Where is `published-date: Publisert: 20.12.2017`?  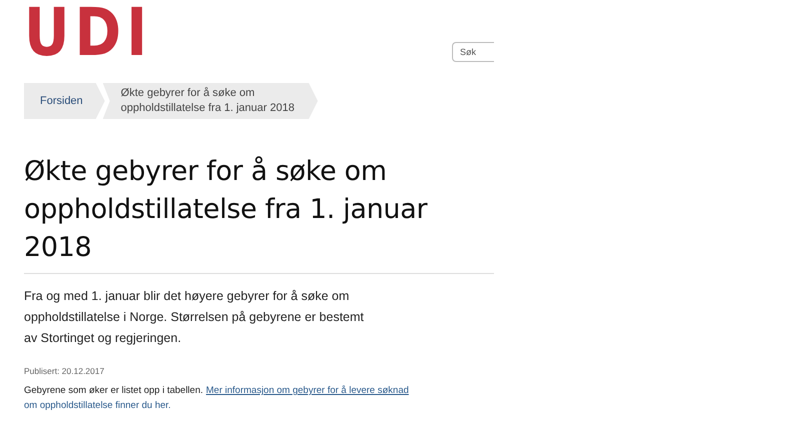 published-date: Publisert: 20.12.2017 is located at coordinates (65, 371).